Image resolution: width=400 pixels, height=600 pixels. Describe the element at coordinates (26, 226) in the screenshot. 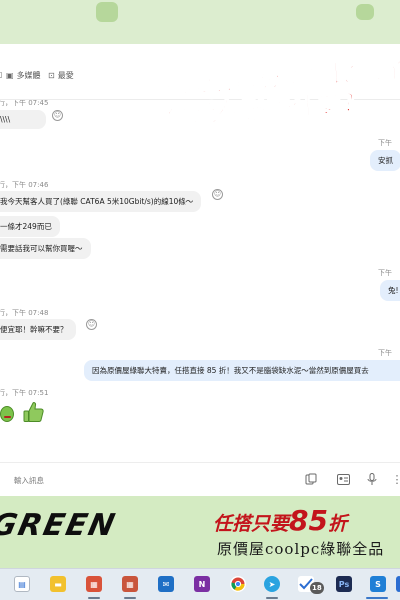

I see `message-text: 一條才249而已` at that location.